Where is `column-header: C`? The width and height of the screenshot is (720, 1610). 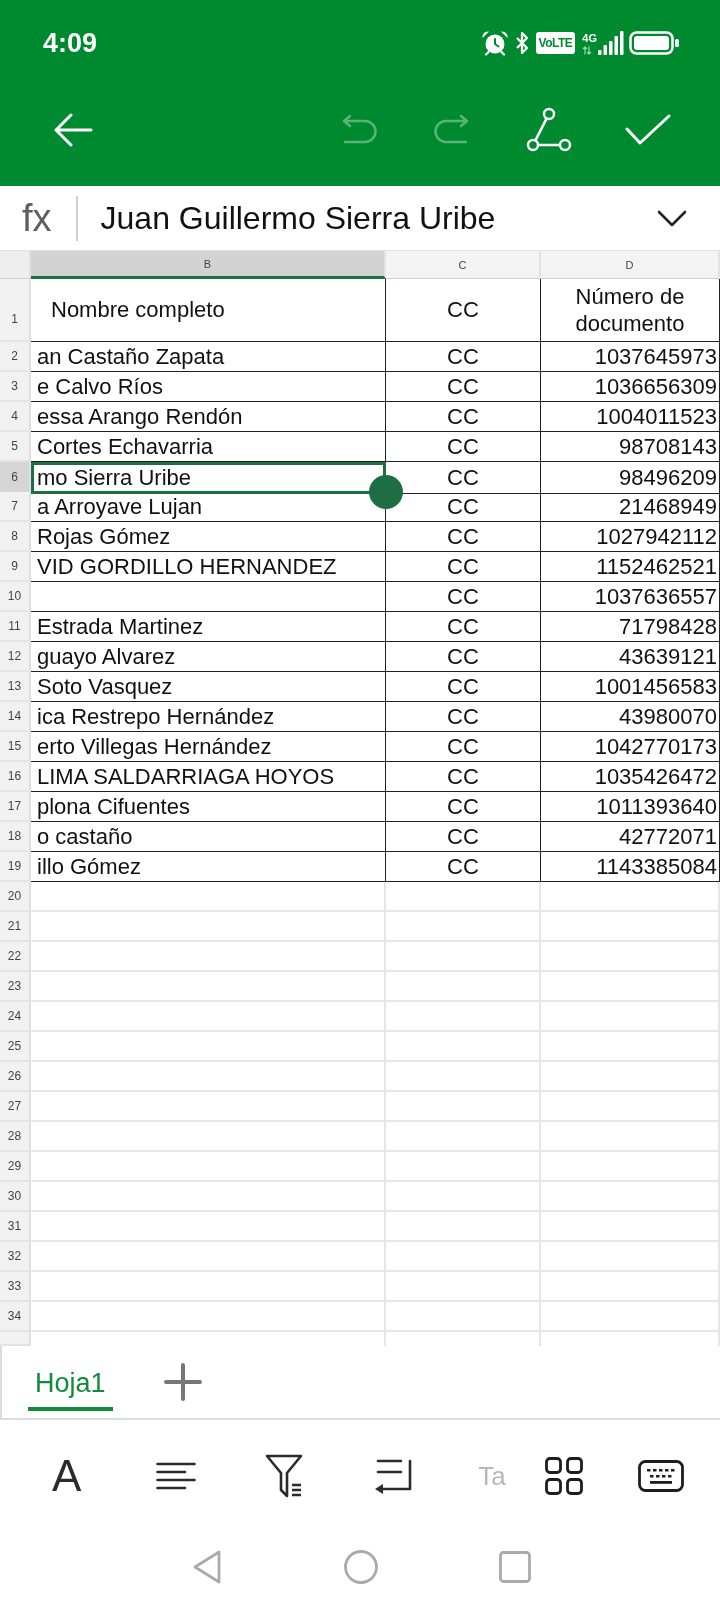 column-header: C is located at coordinates (463, 265).